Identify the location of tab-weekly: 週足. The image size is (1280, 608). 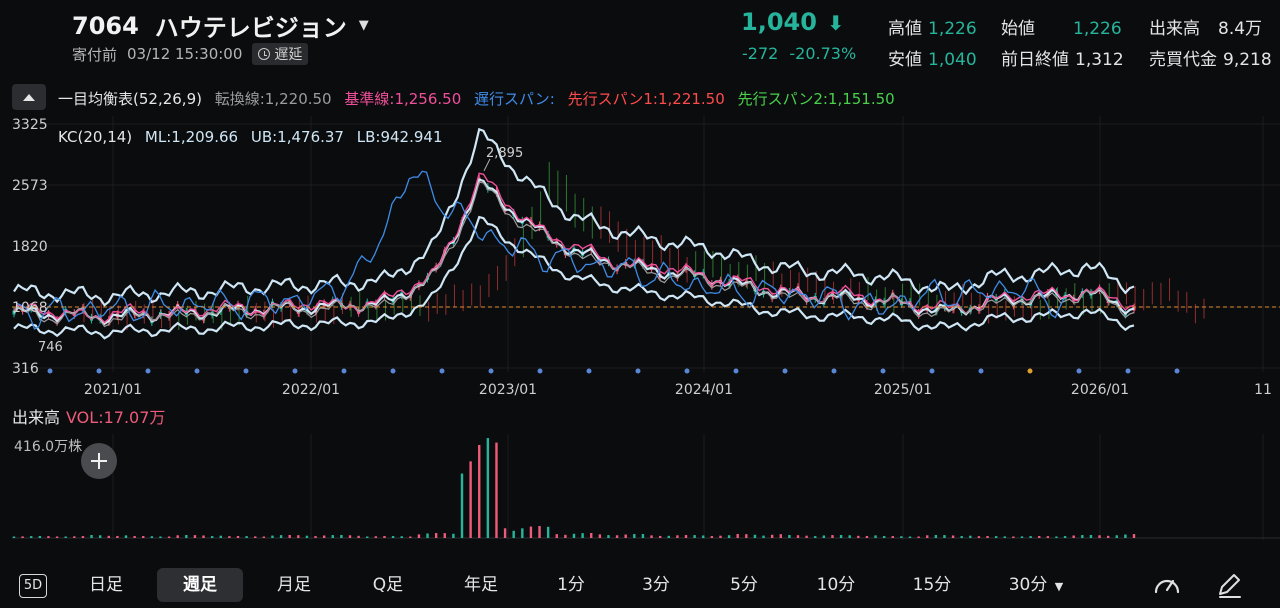
(200, 585).